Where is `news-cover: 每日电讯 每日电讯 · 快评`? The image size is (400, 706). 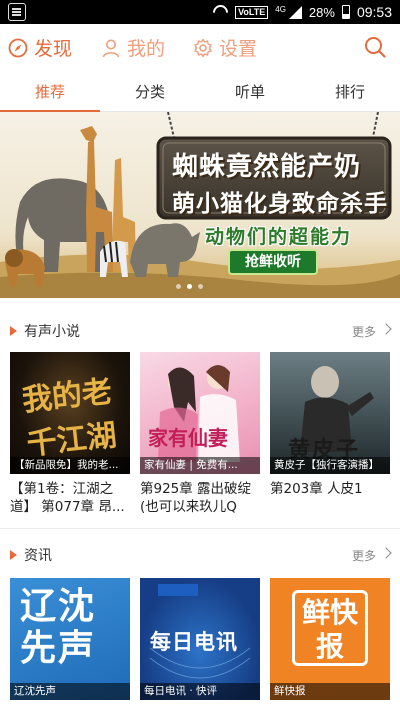 news-cover: 每日电讯 每日电讯 · 快评 is located at coordinates (200, 639).